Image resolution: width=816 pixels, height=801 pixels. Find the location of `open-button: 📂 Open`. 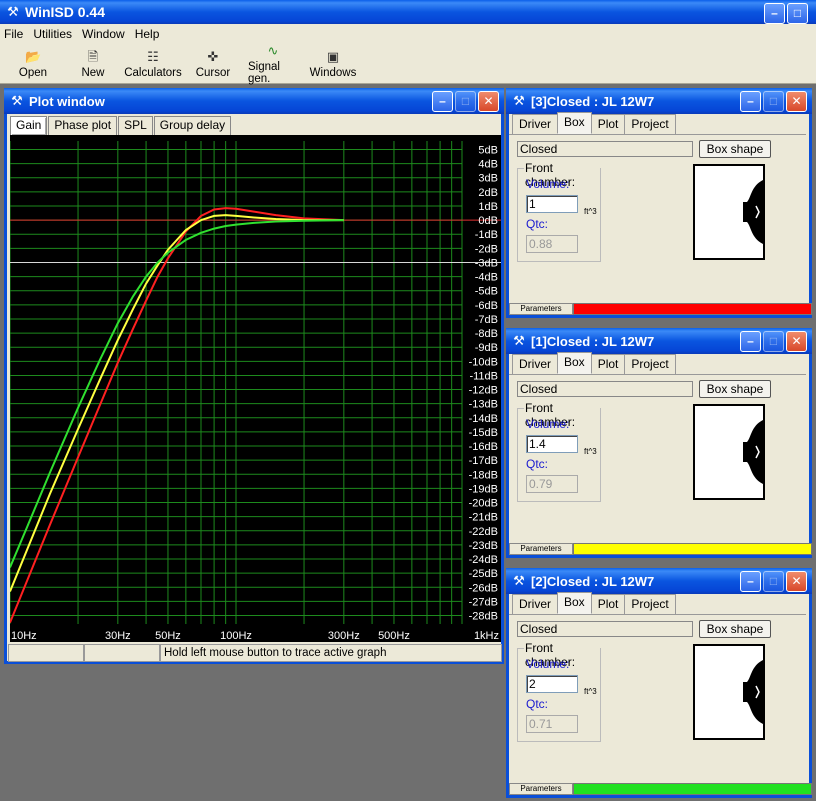

open-button: 📂 Open is located at coordinates (33, 63).